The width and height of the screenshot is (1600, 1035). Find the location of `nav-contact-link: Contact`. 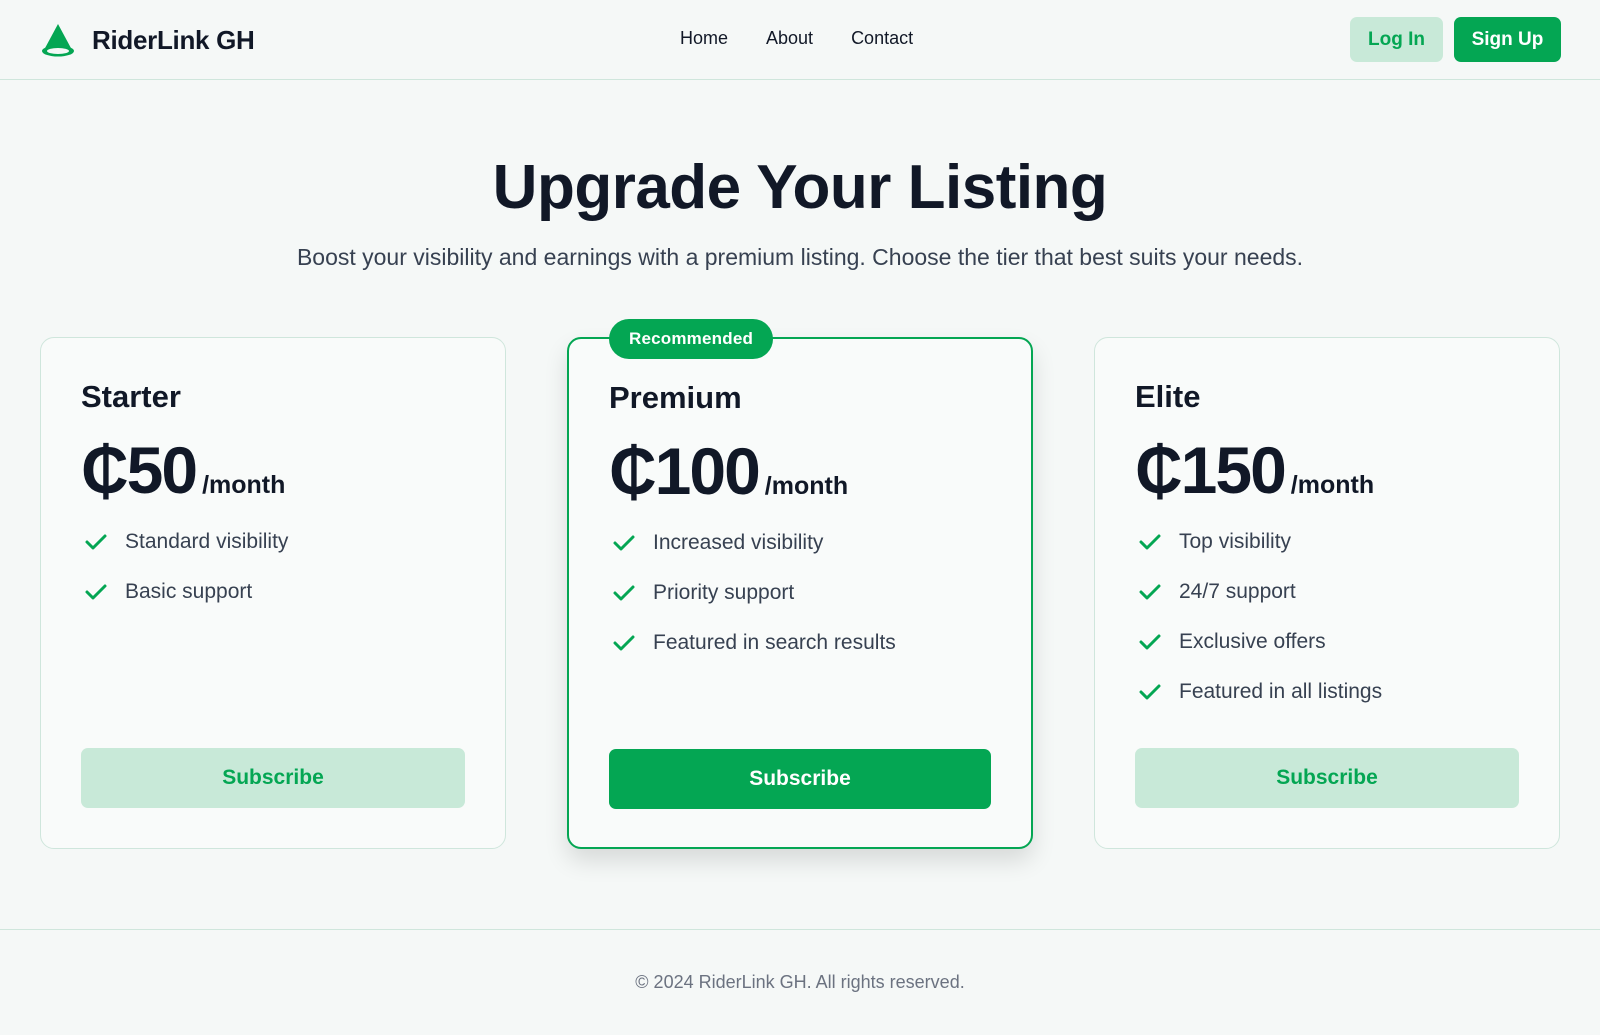

nav-contact-link: Contact is located at coordinates (882, 38).